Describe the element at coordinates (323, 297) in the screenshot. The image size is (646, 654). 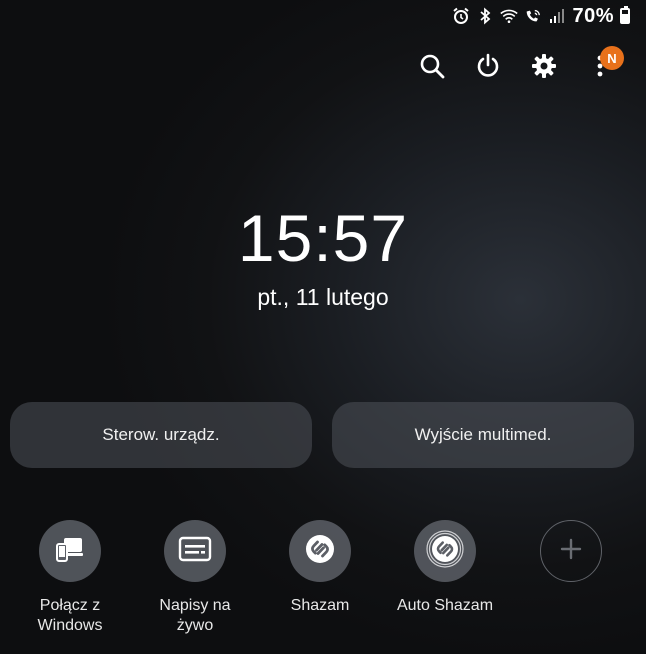
I see `clock-date: pt., 11 lutego` at that location.